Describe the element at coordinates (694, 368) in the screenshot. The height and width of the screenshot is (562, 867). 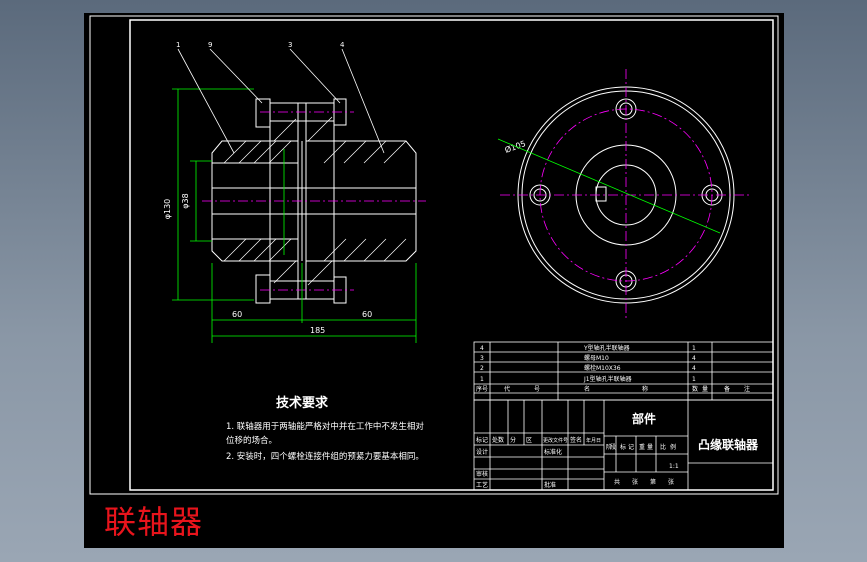
I see `parts-row-2-qty: 4` at that location.